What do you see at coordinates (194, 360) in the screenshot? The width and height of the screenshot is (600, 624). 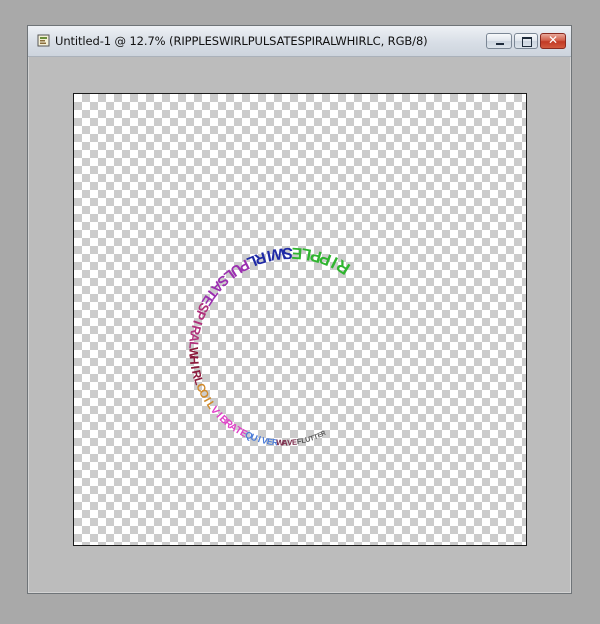 I see `spiral-letter: H` at bounding box center [194, 360].